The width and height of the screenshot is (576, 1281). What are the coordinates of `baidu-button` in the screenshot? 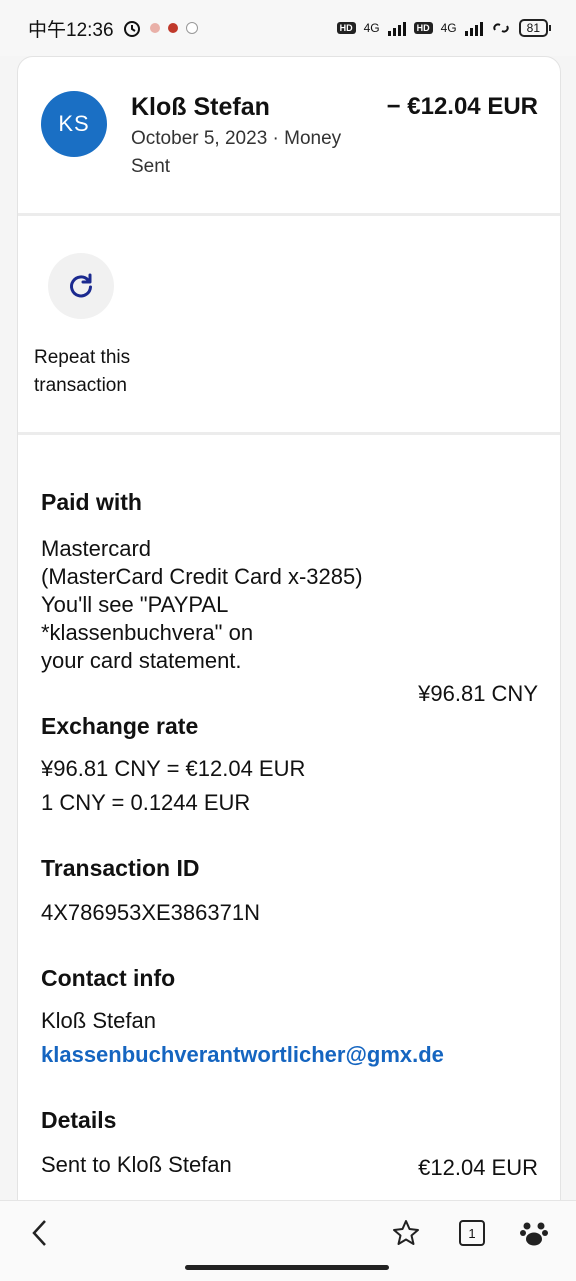 It's located at (534, 1233).